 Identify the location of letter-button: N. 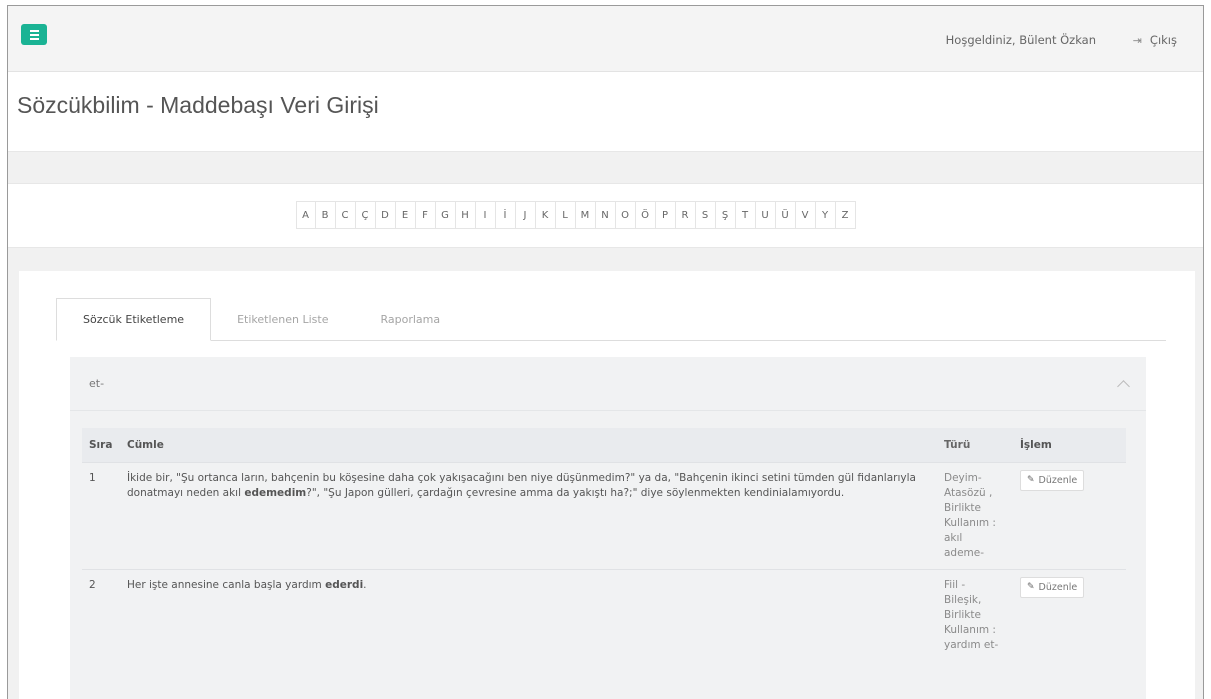
(605, 215).